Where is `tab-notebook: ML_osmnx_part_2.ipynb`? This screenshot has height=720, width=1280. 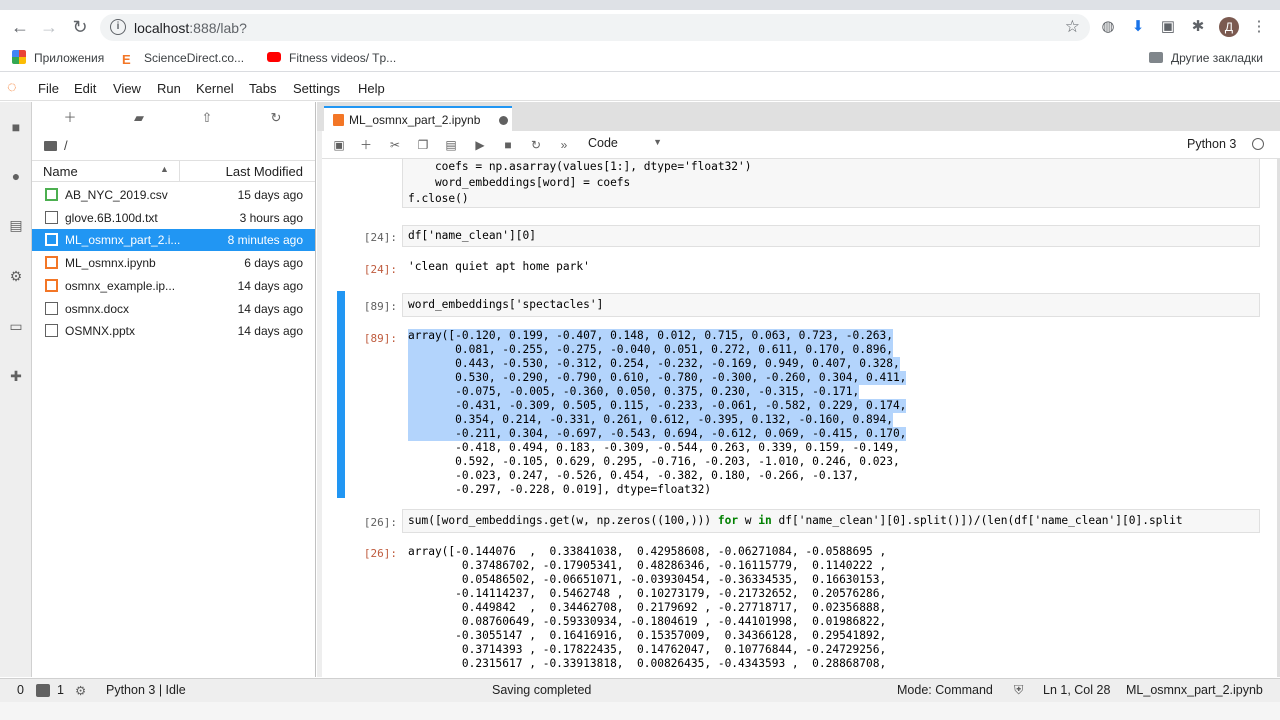
tab-notebook: ML_osmnx_part_2.ipynb is located at coordinates (418, 118).